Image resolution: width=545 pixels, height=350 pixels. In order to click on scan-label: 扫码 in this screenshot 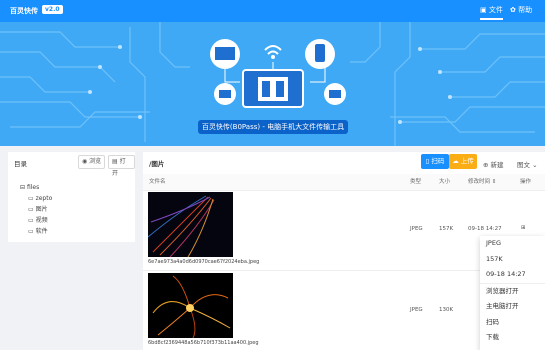, I will do `click(438, 161)`.